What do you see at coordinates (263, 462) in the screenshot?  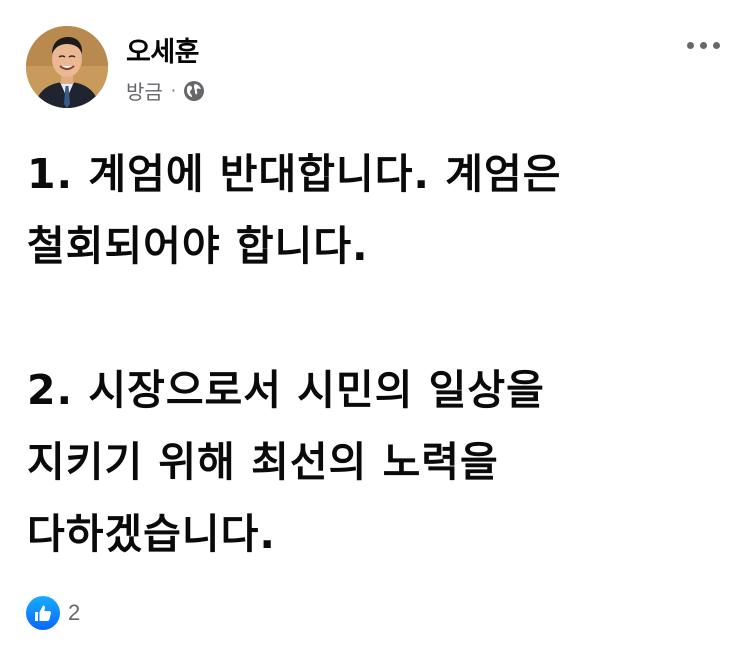 I see `content-line: 지키기 위해 최선의 노력을` at bounding box center [263, 462].